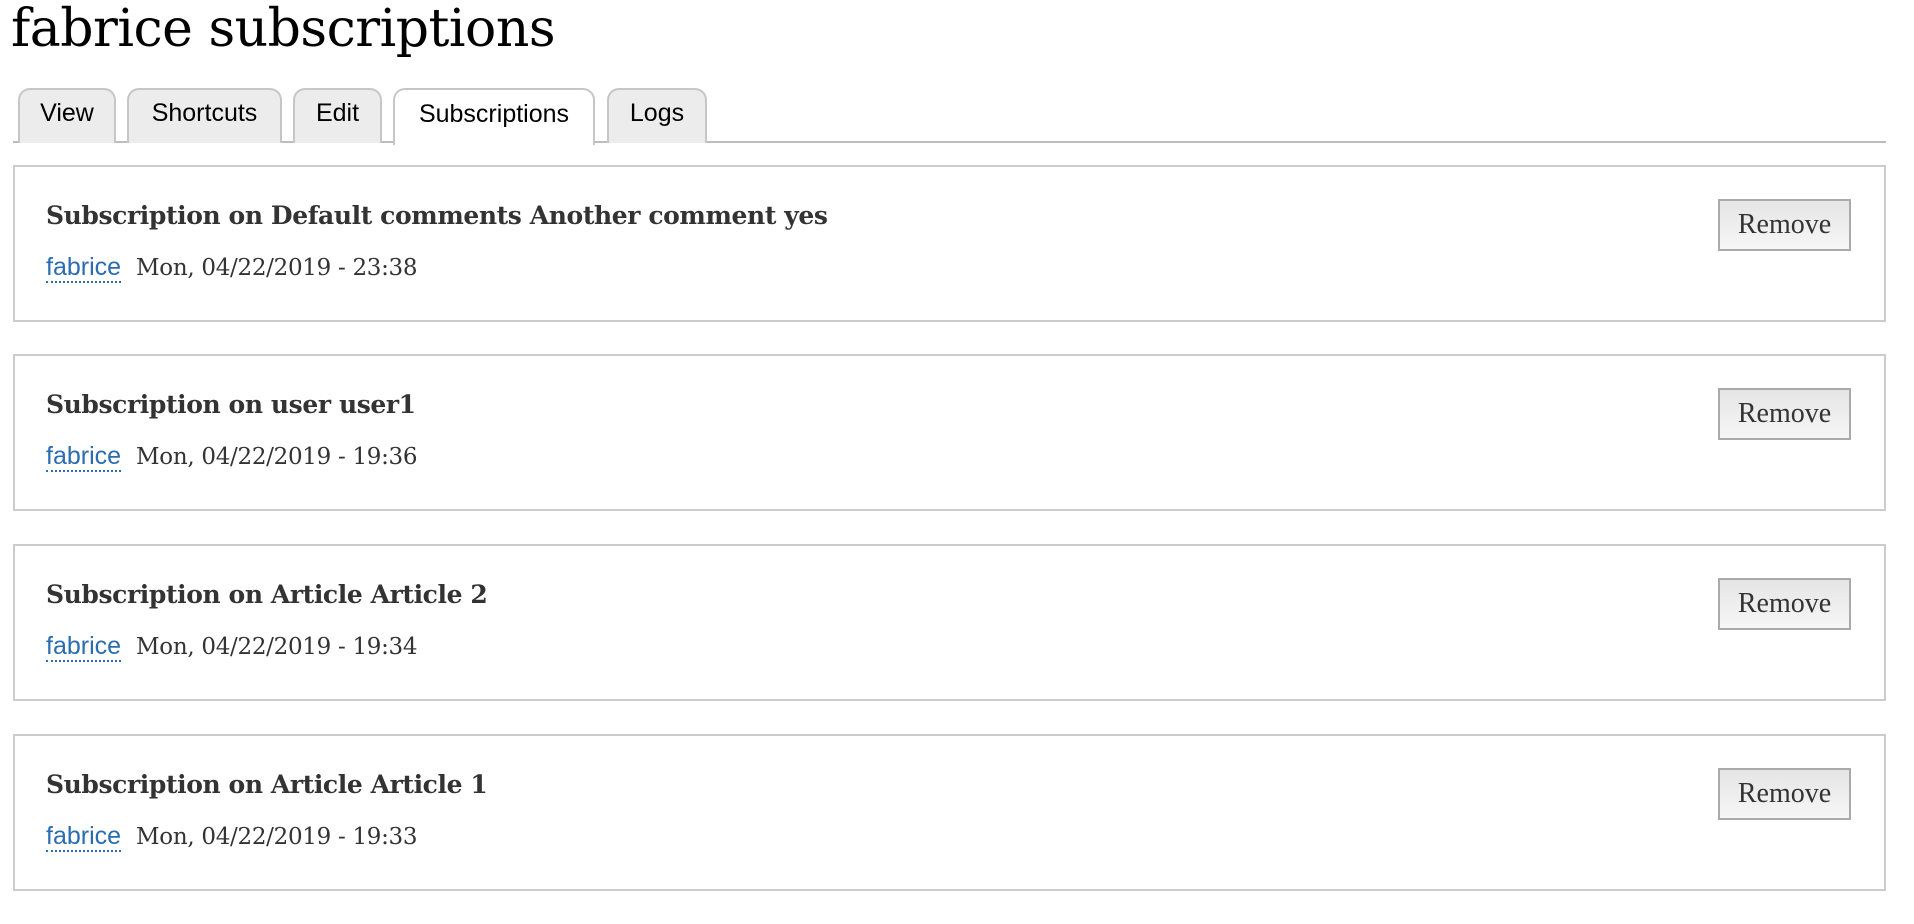 The image size is (1914, 924). I want to click on subscription-meta: fabrice Mon, 04/22/2019 - 23:38, so click(232, 268).